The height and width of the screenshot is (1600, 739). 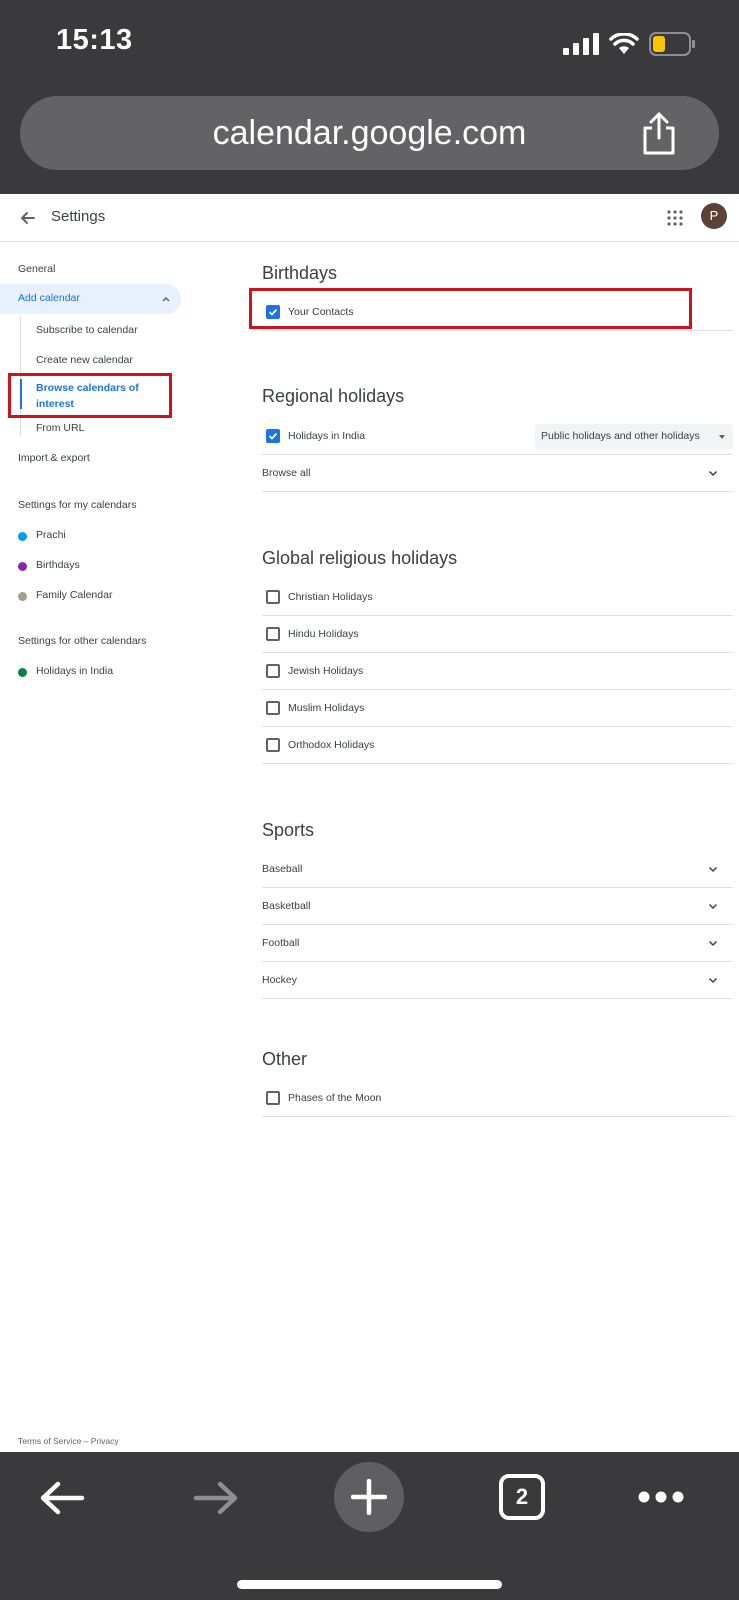 What do you see at coordinates (497, 745) in the screenshot?
I see `list-item: Orthodox Holidays` at bounding box center [497, 745].